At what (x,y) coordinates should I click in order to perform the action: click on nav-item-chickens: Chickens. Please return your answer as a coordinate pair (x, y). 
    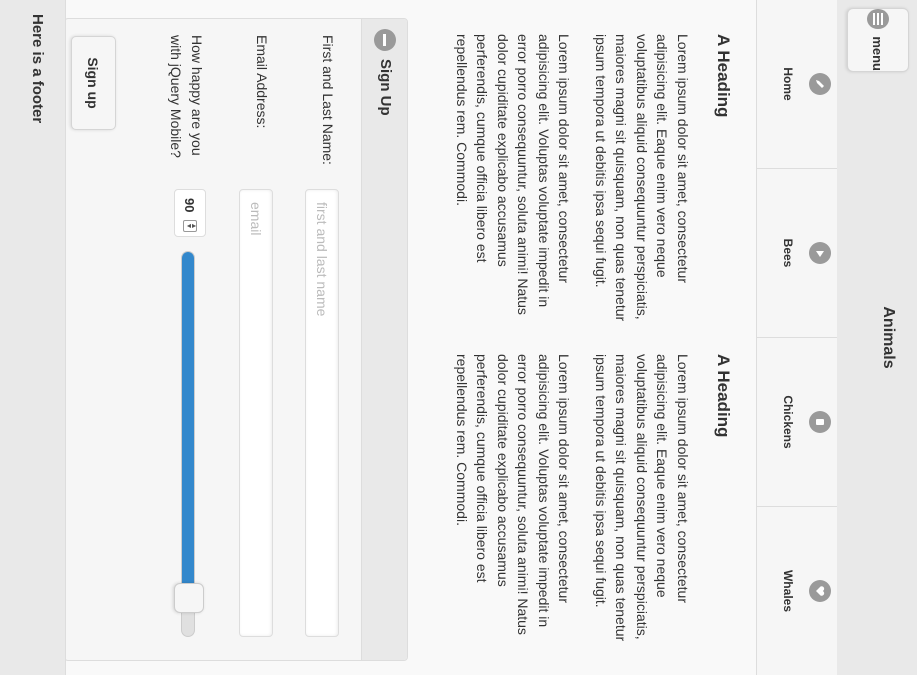
    Looking at the image, I should click on (797, 422).